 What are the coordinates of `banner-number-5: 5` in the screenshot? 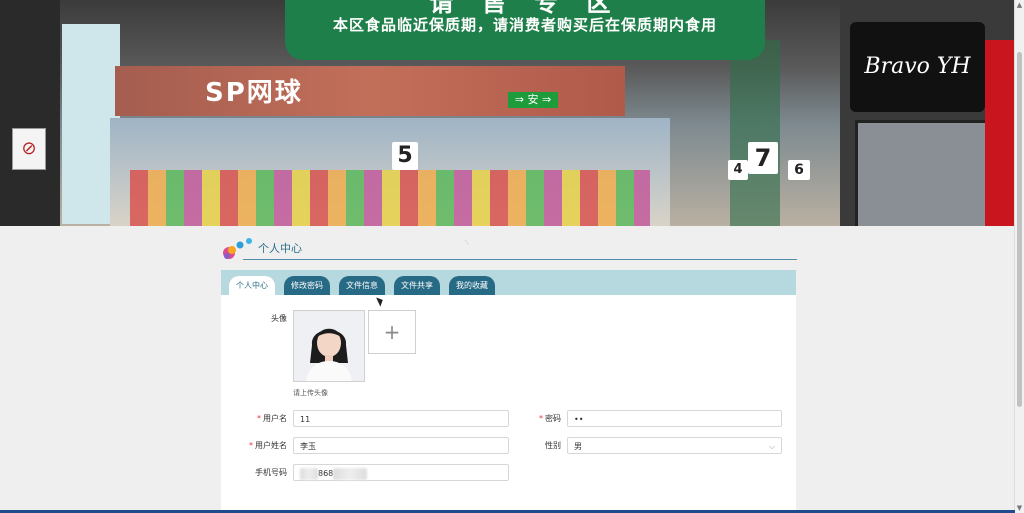 It's located at (405, 156).